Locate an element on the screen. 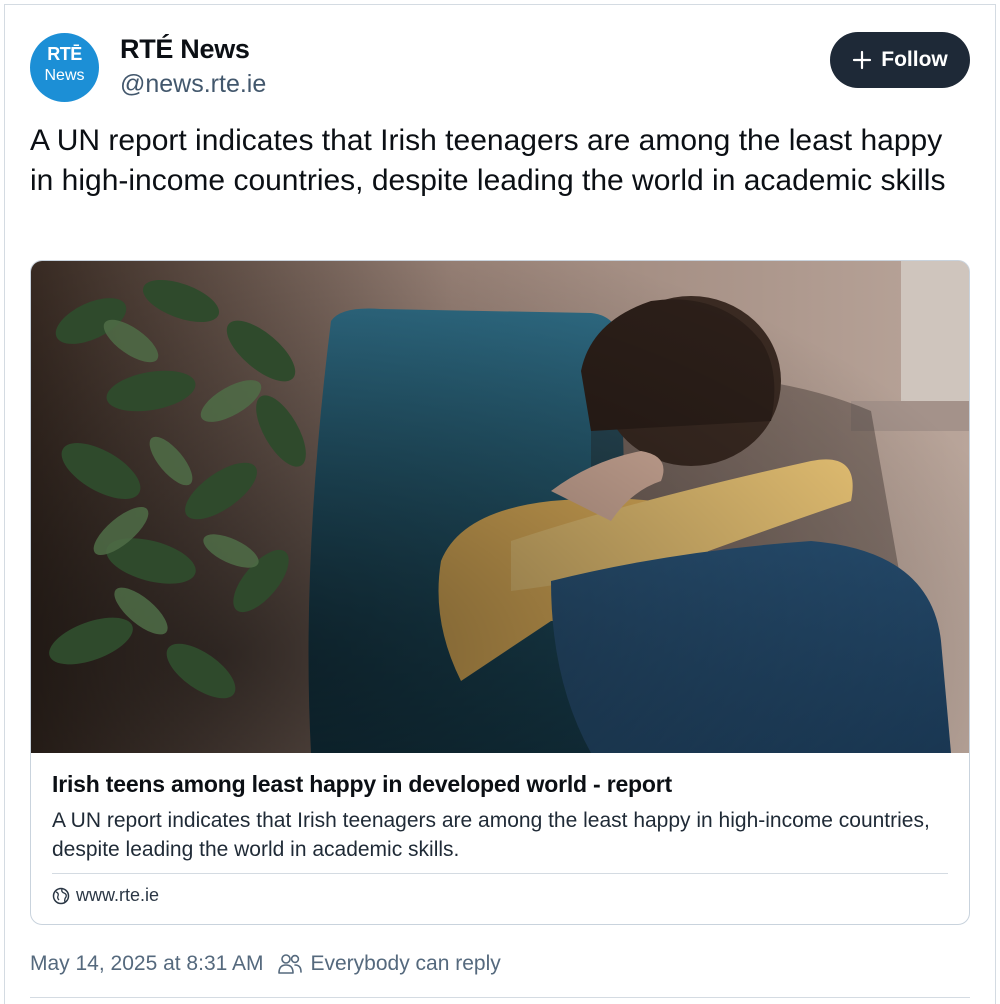 The height and width of the screenshot is (1004, 1000). link-card-domain-text: www.rte.ie is located at coordinates (118, 895).